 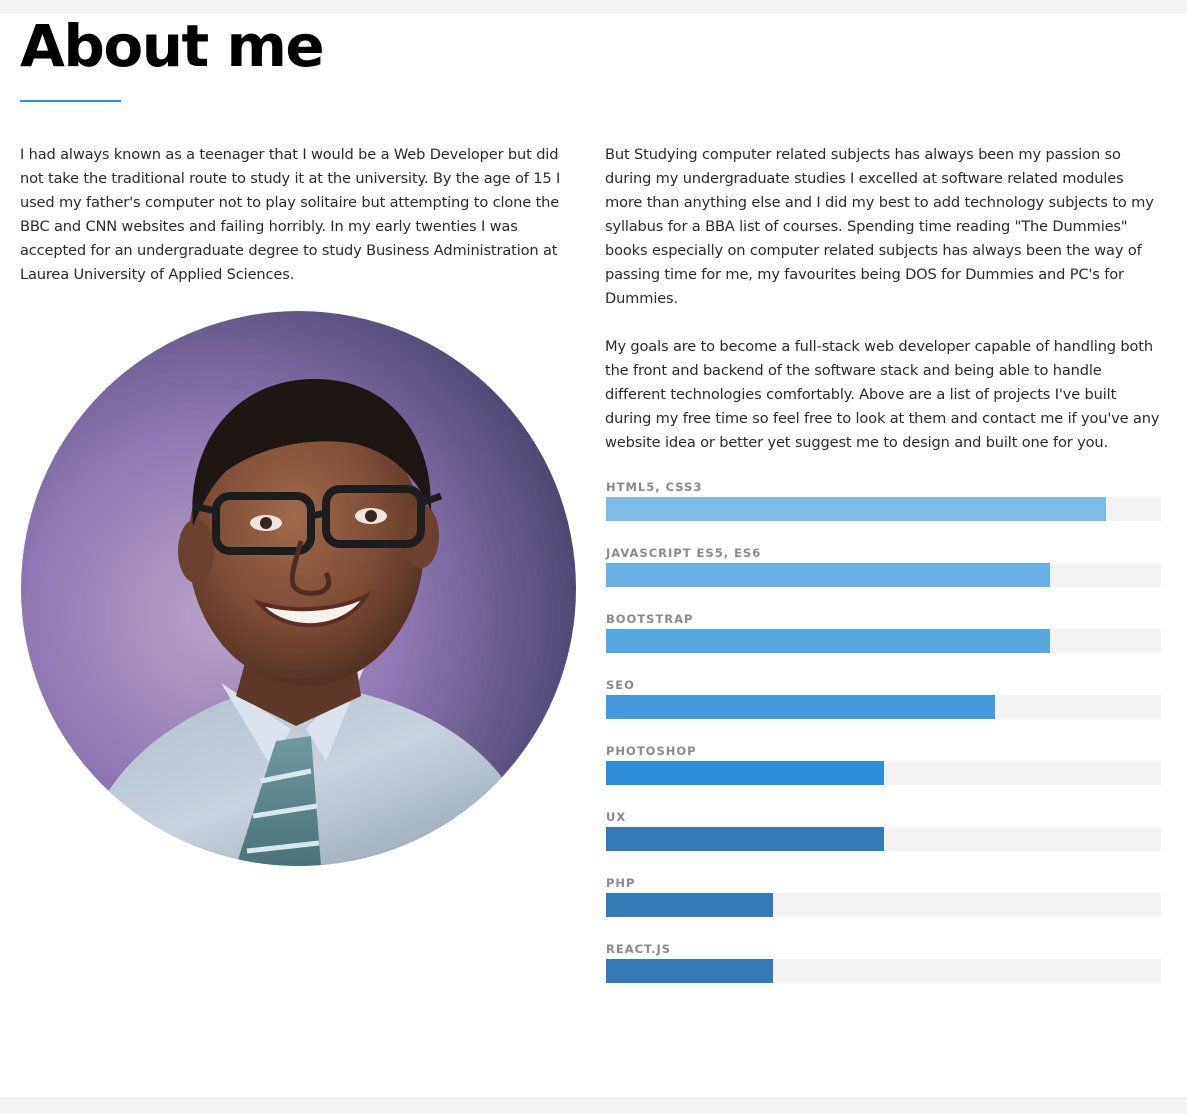 What do you see at coordinates (172, 46) in the screenshot?
I see `page-title: About me` at bounding box center [172, 46].